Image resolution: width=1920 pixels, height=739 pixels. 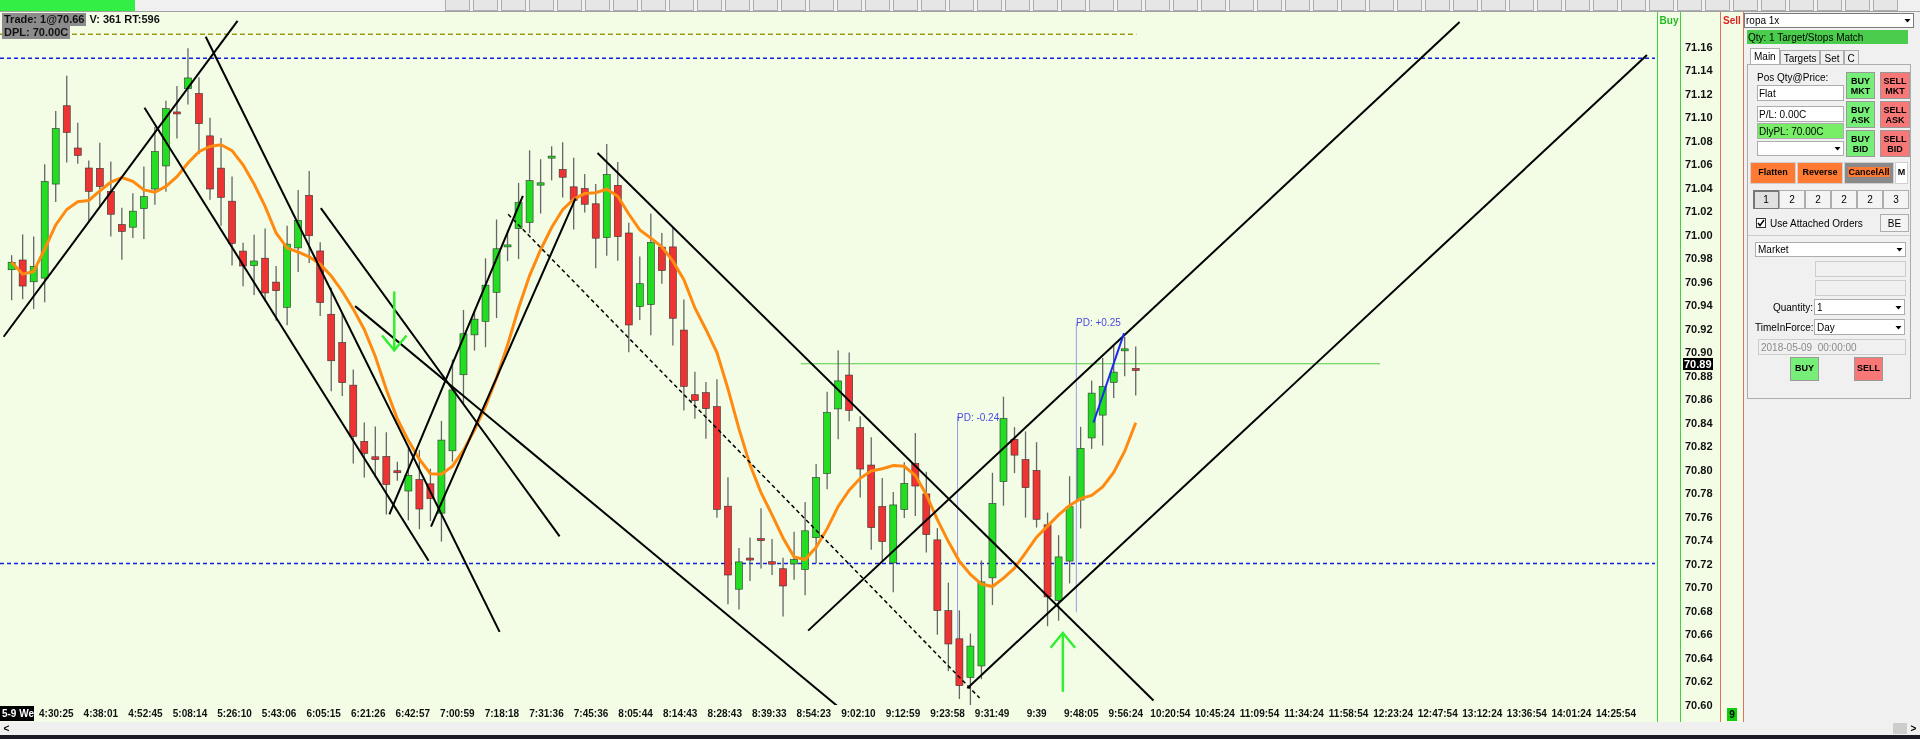 I want to click on scroll-left-button: <, so click(x=6, y=728).